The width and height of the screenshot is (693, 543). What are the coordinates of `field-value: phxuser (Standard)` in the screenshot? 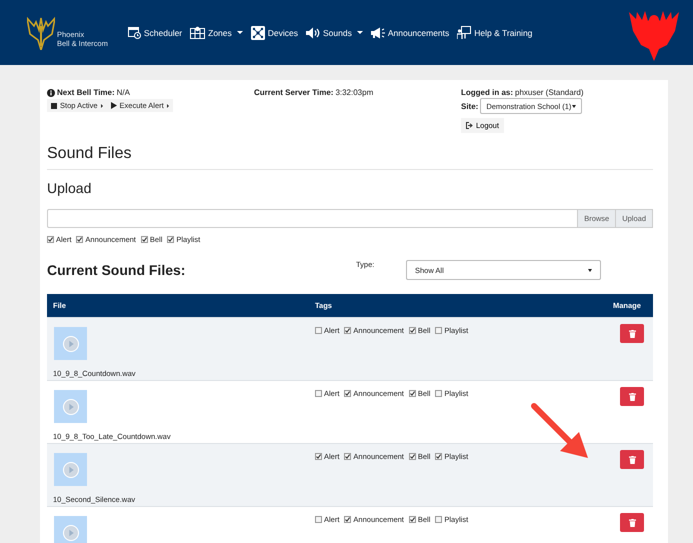 It's located at (549, 92).